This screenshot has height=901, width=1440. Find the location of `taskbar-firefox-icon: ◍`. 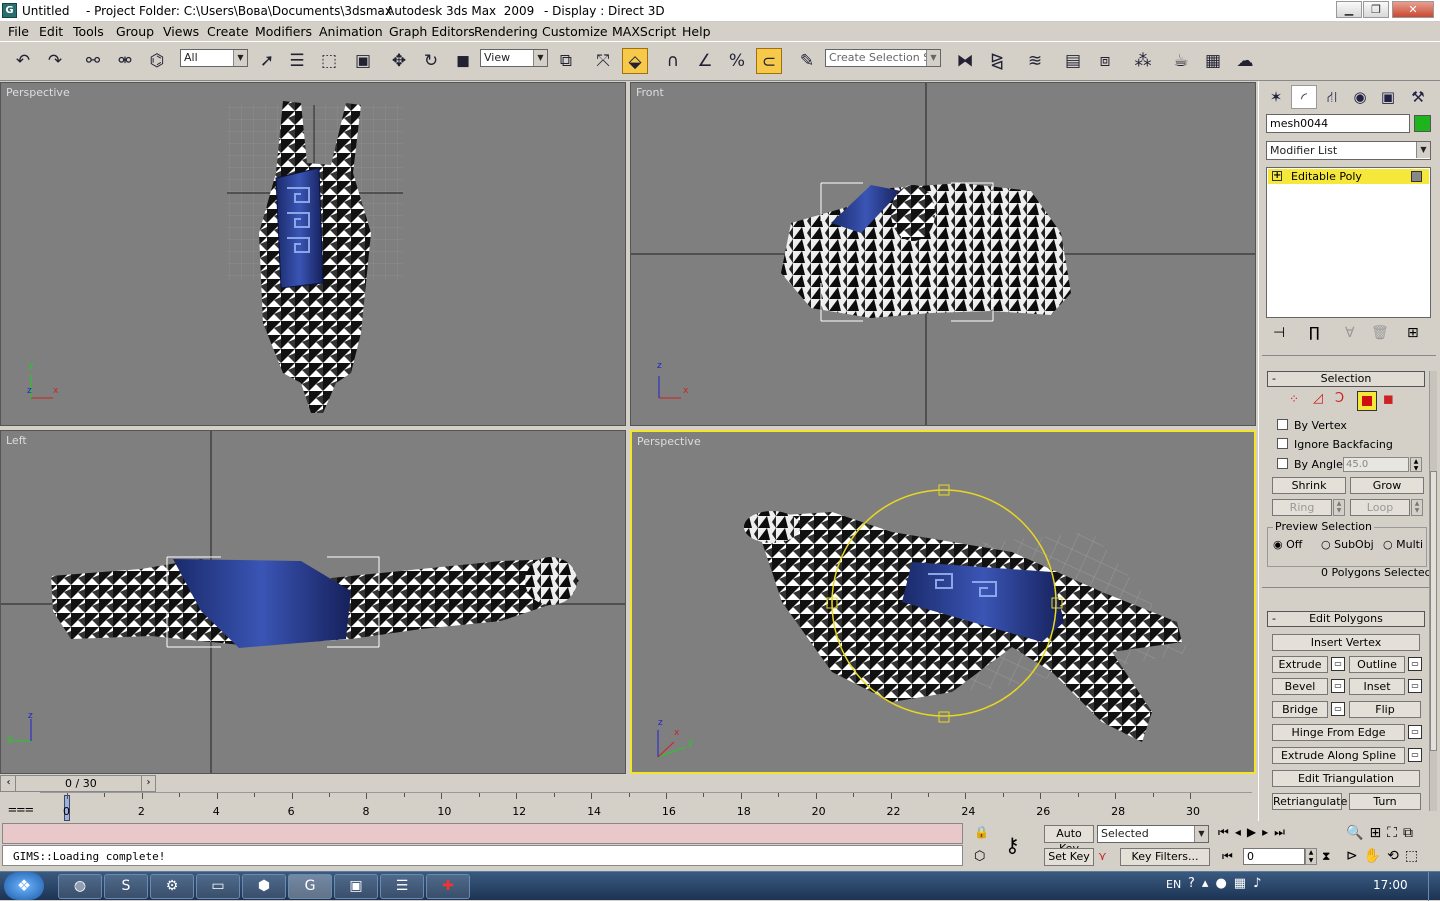

taskbar-firefox-icon: ◍ is located at coordinates (80, 886).